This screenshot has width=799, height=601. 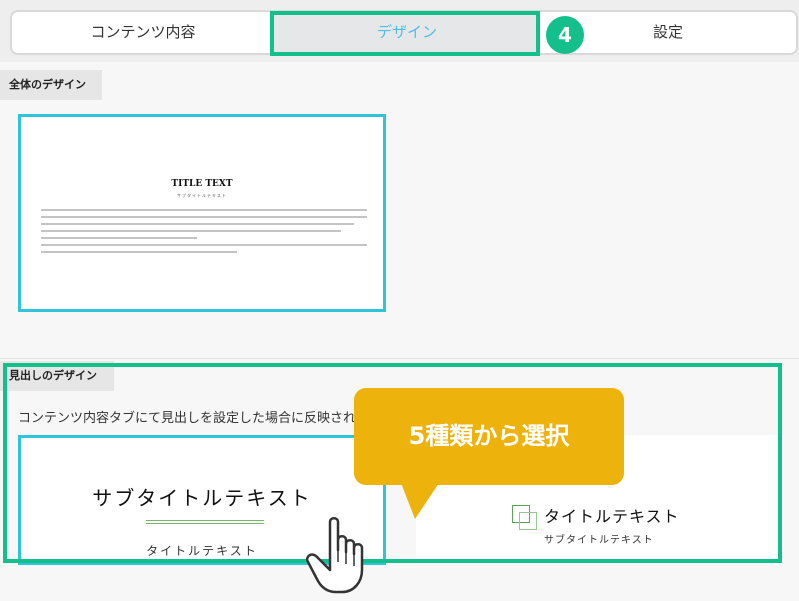 I want to click on step-badge: 4, so click(x=565, y=35).